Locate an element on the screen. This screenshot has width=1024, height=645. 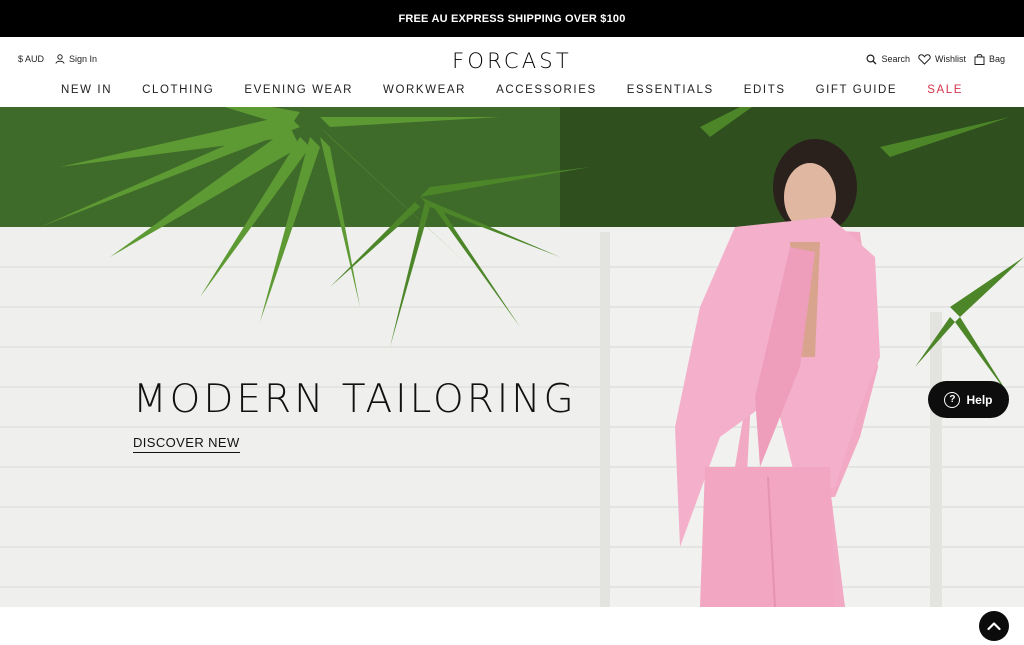
bag-label: Bag is located at coordinates (996, 59).